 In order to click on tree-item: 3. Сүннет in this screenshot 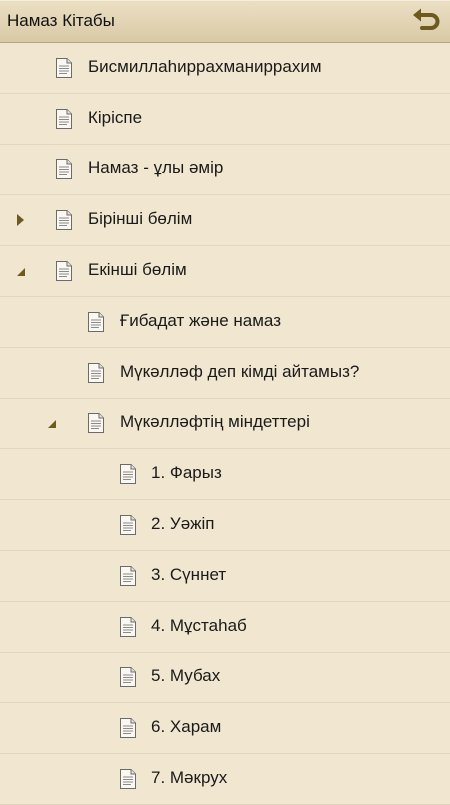, I will do `click(225, 576)`.